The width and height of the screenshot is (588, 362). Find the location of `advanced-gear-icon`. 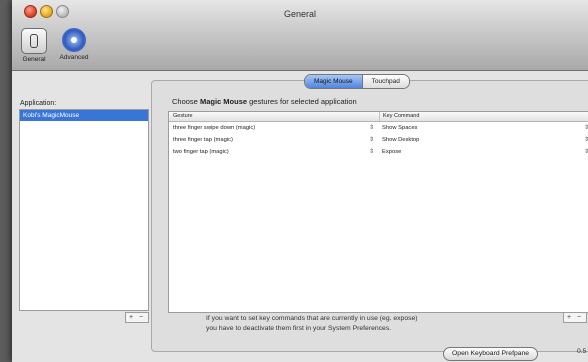

advanced-gear-icon is located at coordinates (74, 40).